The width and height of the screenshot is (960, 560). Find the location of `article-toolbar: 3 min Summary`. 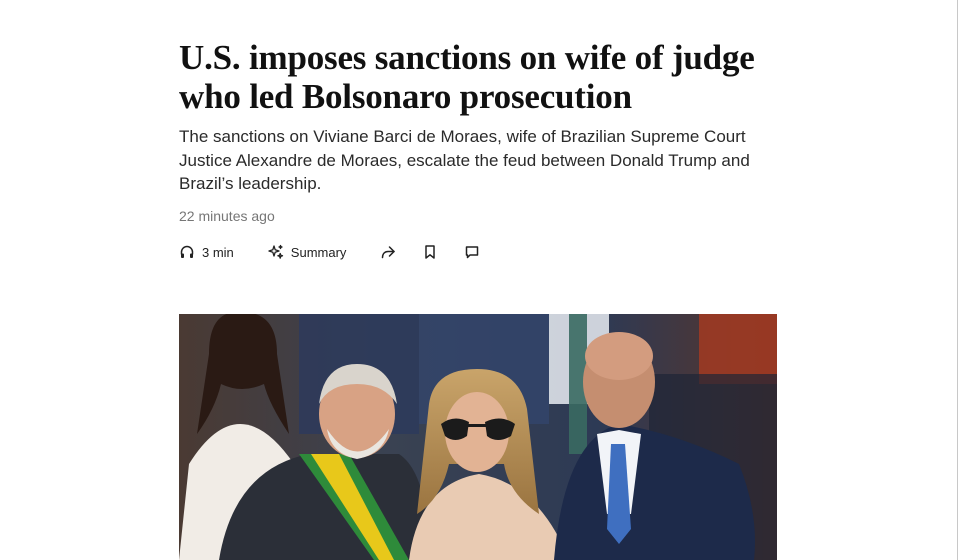

article-toolbar: 3 min Summary is located at coordinates (342, 252).